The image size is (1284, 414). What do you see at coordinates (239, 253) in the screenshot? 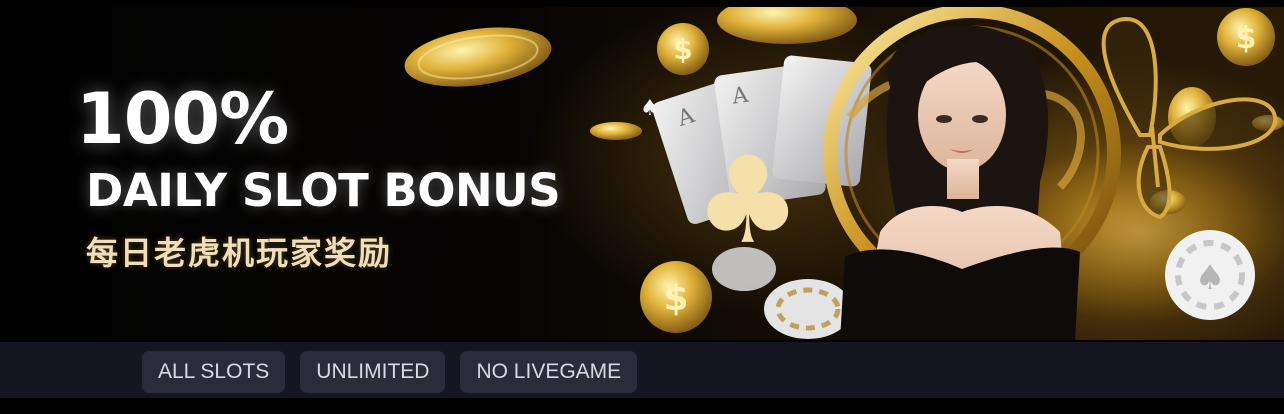
I see `bonus-subtitle: 每日老虎机玩家奖励` at bounding box center [239, 253].